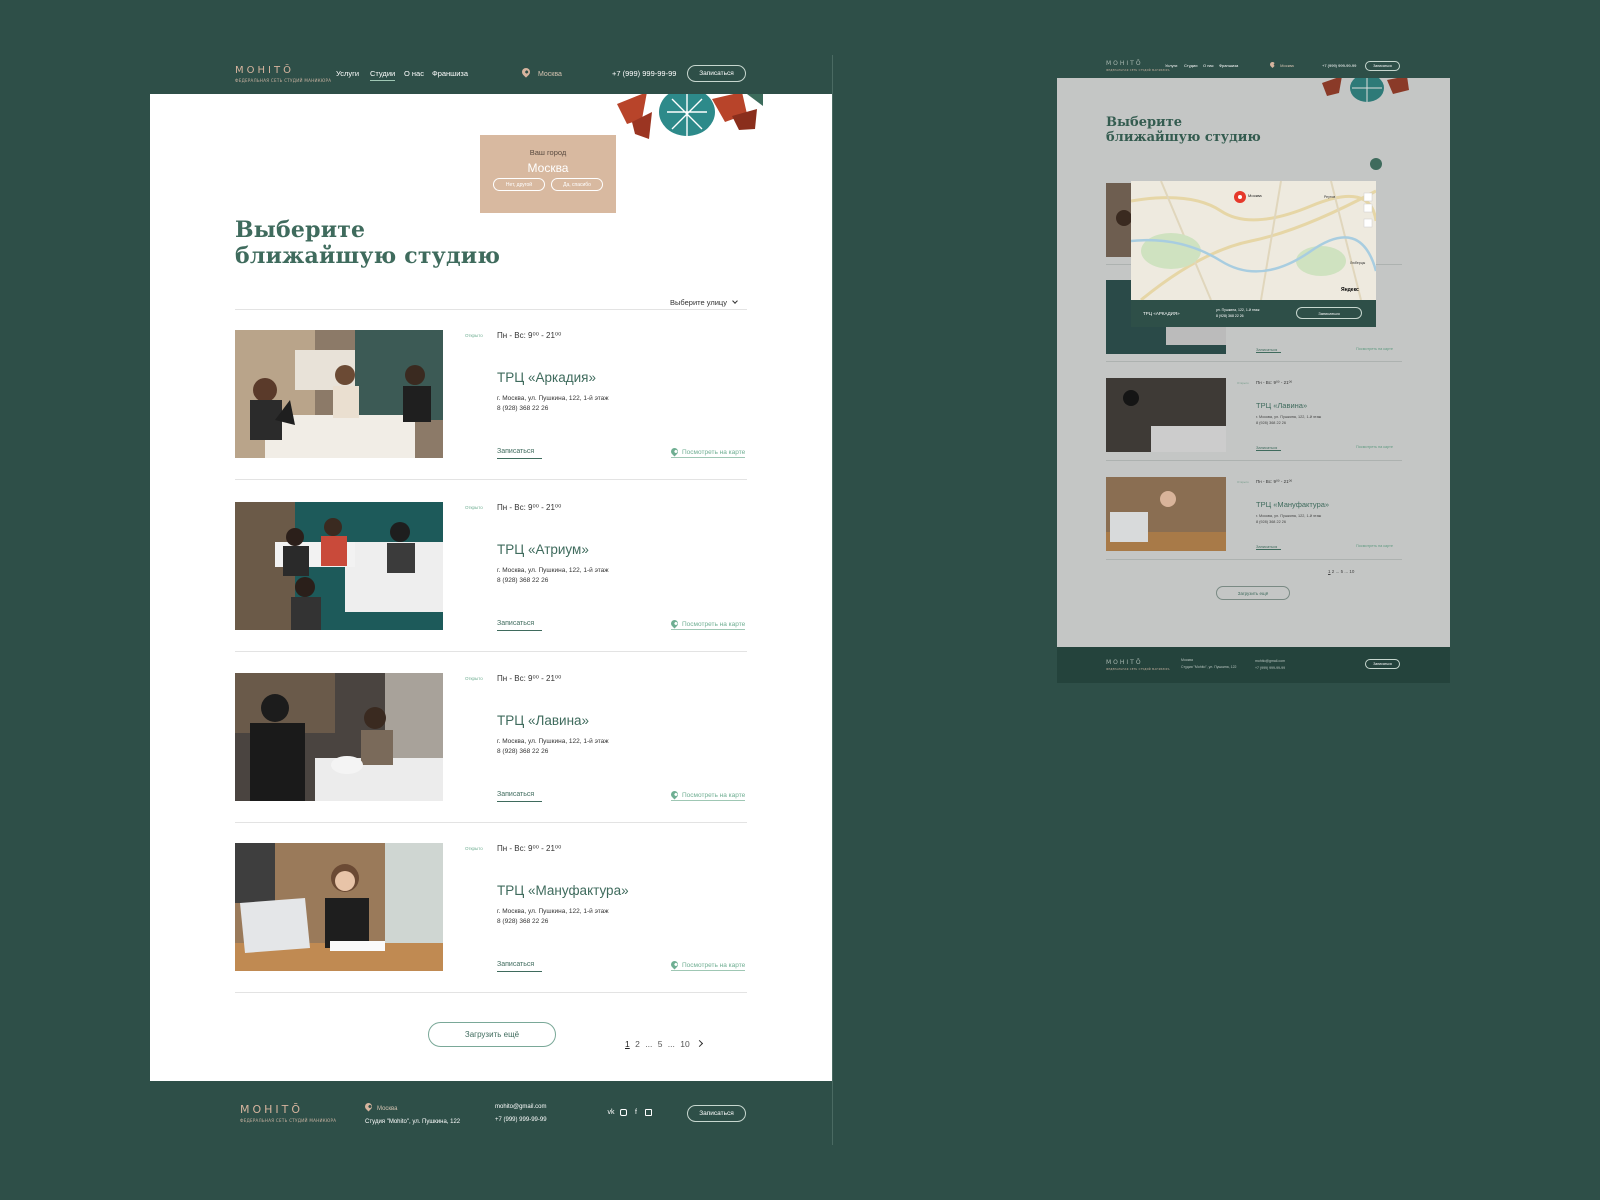 This screenshot has width=1600, height=1200. What do you see at coordinates (1376, 164) in the screenshot?
I see `close-map-button` at bounding box center [1376, 164].